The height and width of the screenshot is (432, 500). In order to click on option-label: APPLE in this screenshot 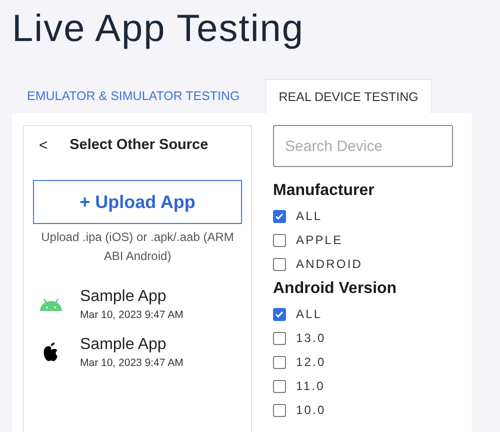, I will do `click(319, 240)`.